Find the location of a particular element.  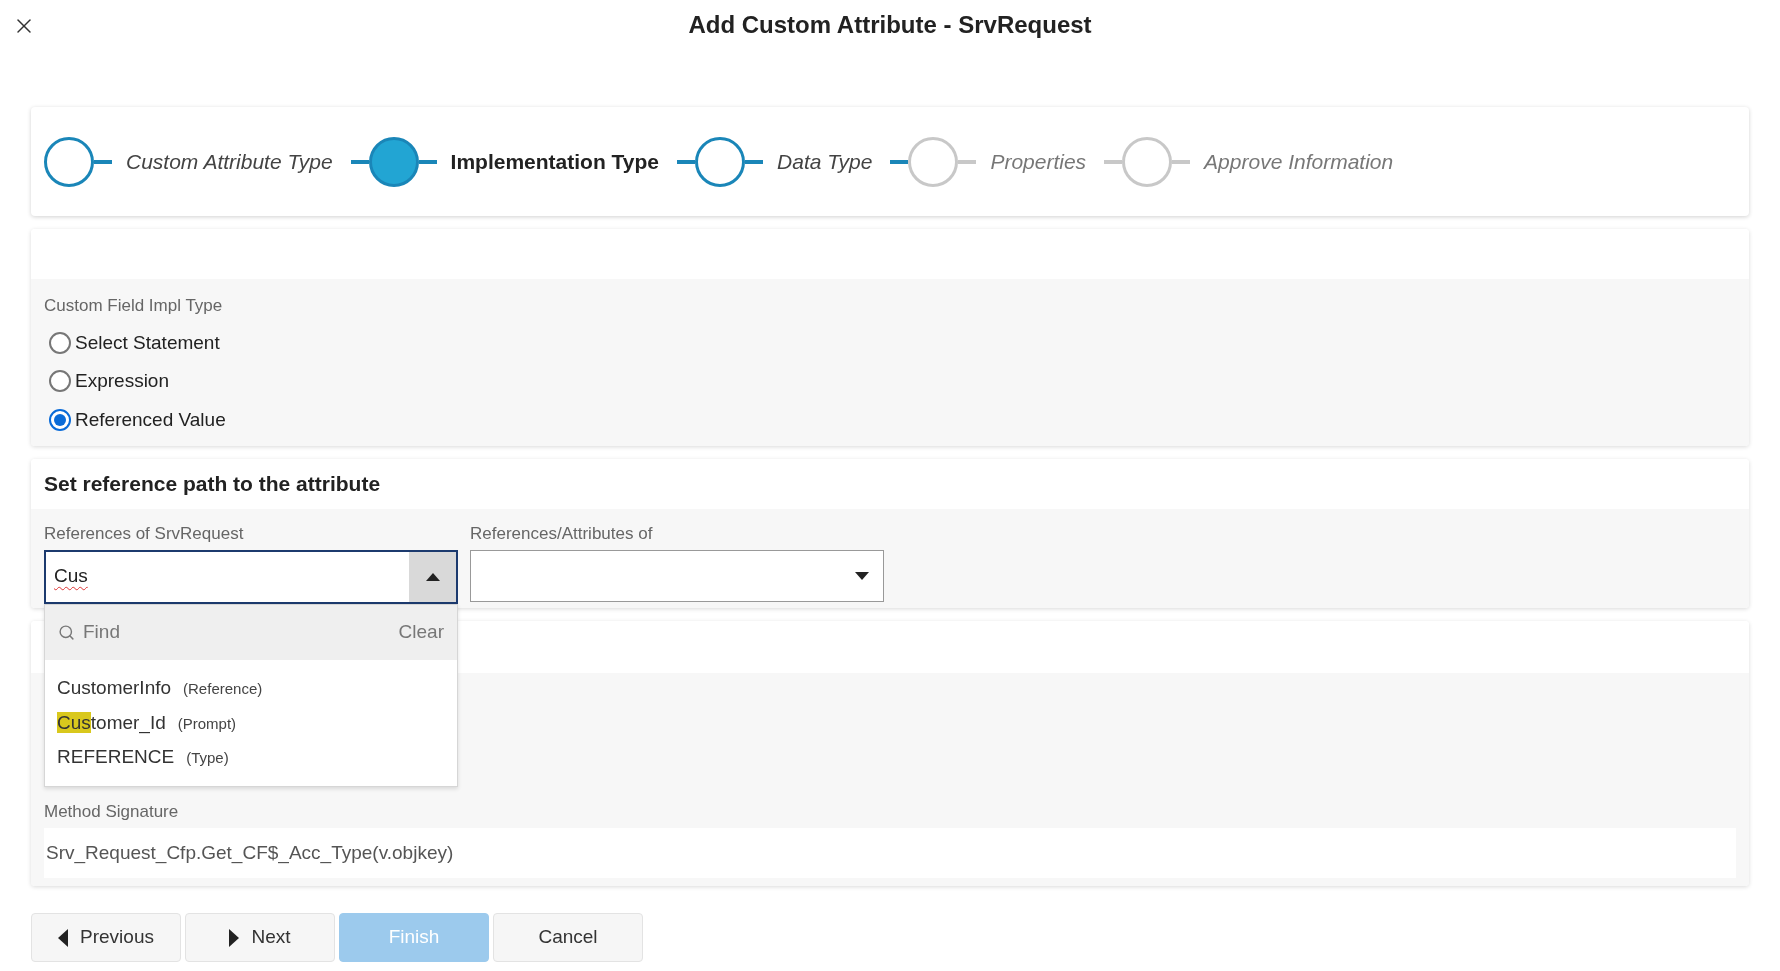

dialog-title: Add Custom Attribute - SrvRequest is located at coordinates (890, 25).